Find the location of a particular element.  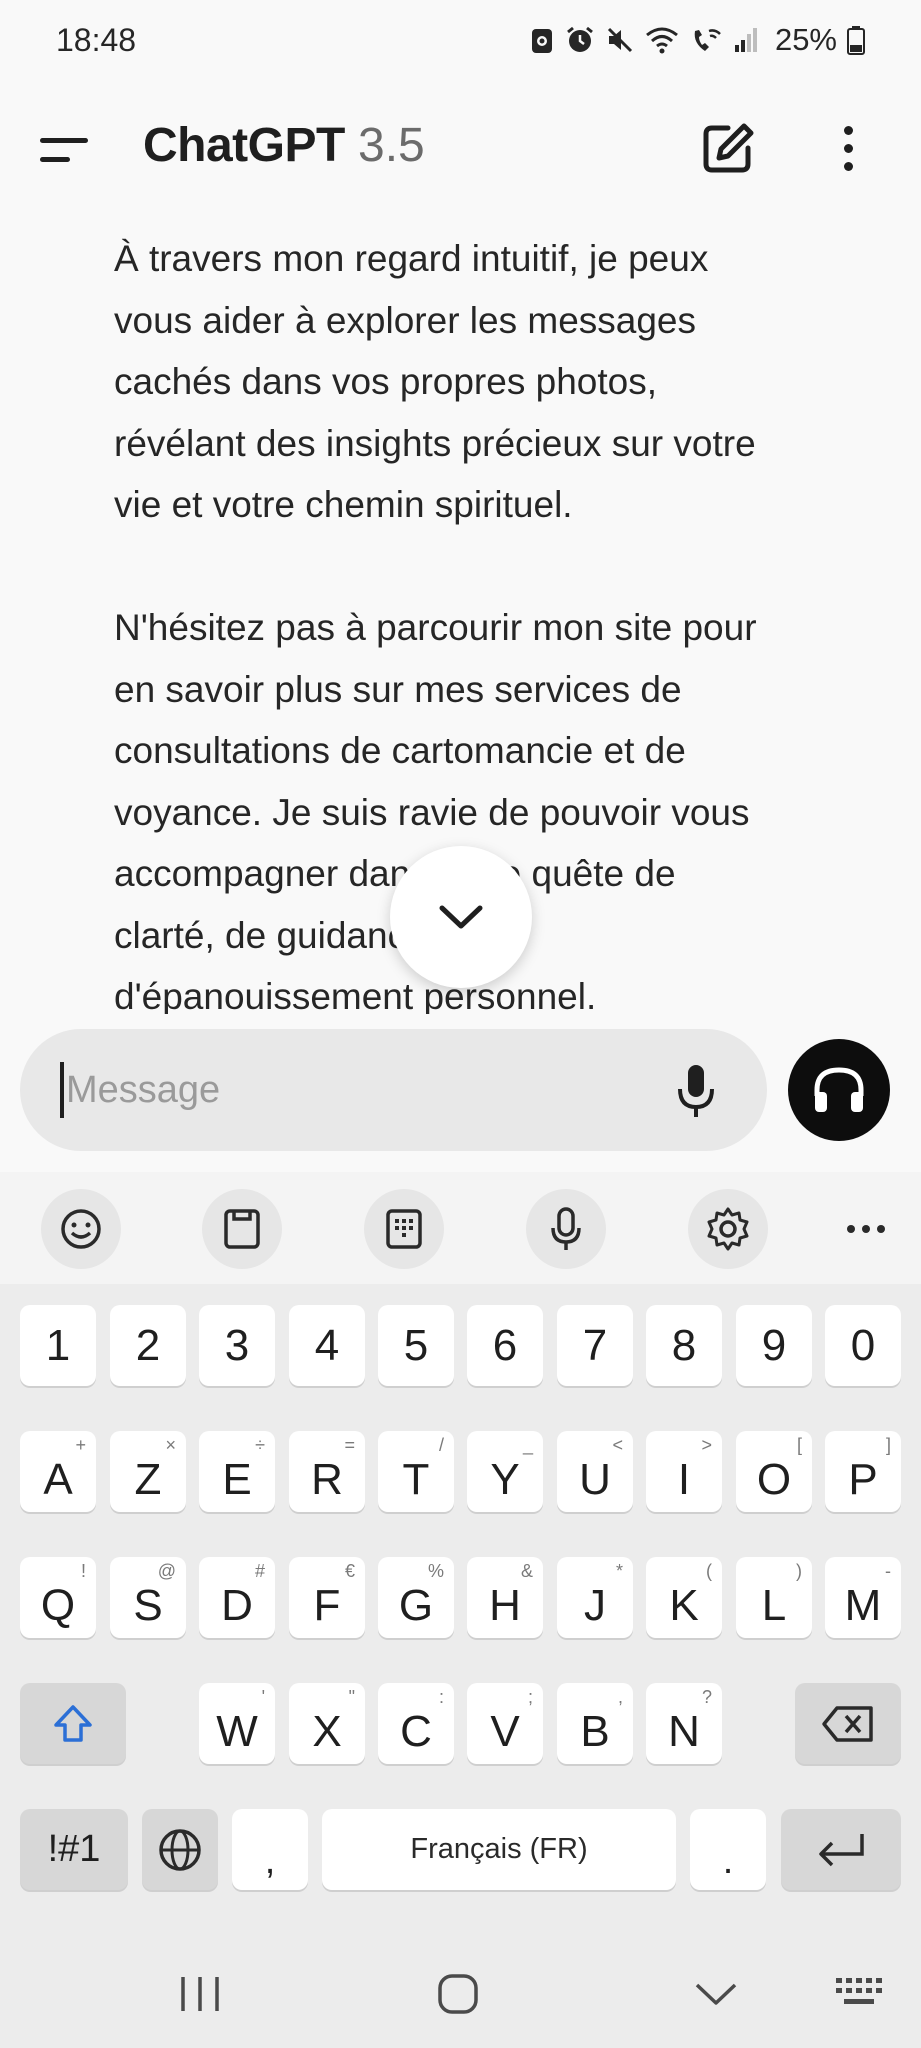

key-v: ; V is located at coordinates (505, 1723).